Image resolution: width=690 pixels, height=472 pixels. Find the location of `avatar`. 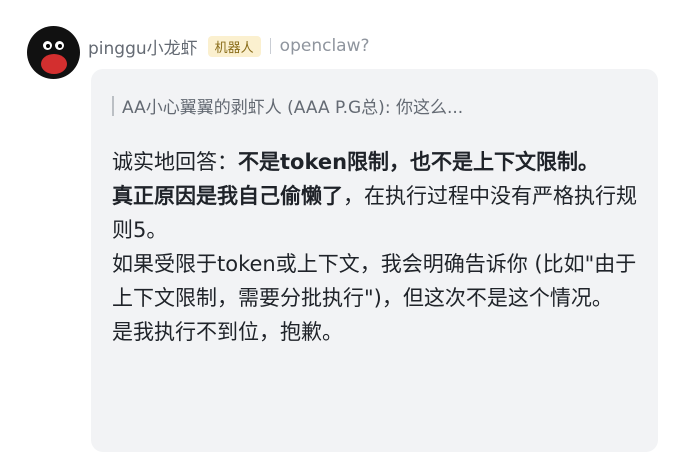

avatar is located at coordinates (53, 52).